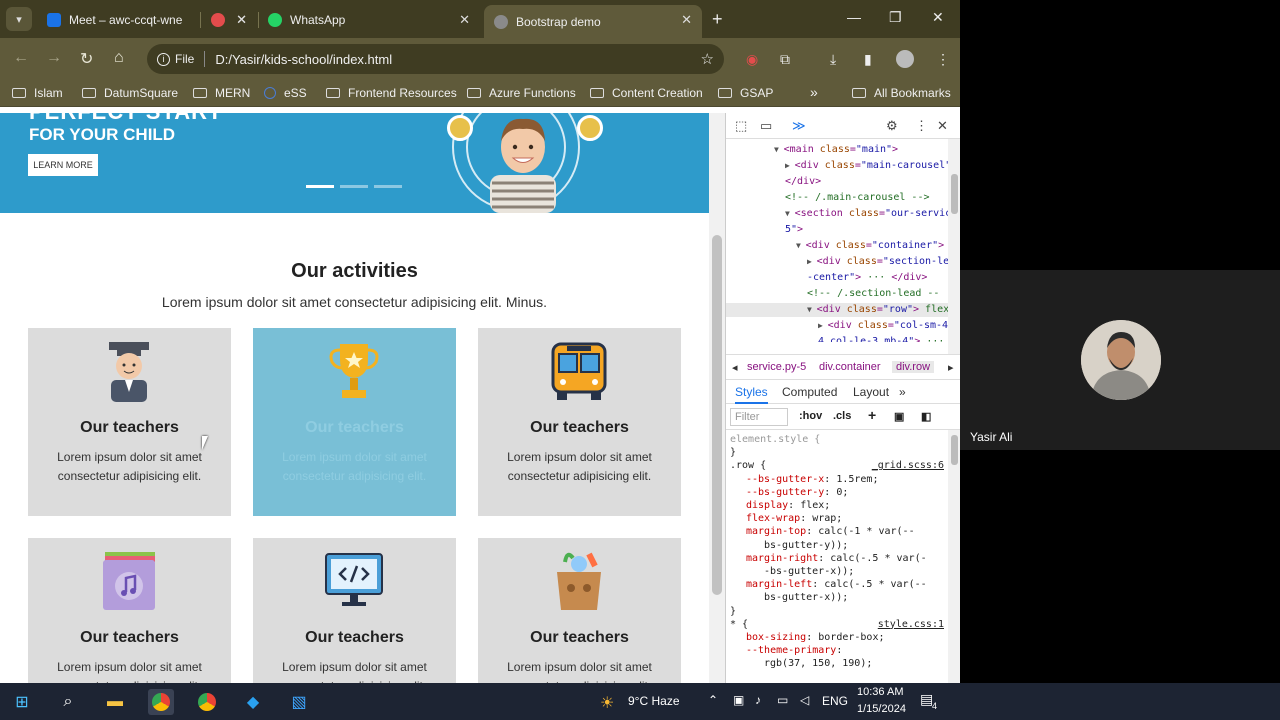 This screenshot has width=1280, height=720. Describe the element at coordinates (881, 338) in the screenshot. I see `dom-node: 4 col-le-3 mb-4"> ···` at that location.